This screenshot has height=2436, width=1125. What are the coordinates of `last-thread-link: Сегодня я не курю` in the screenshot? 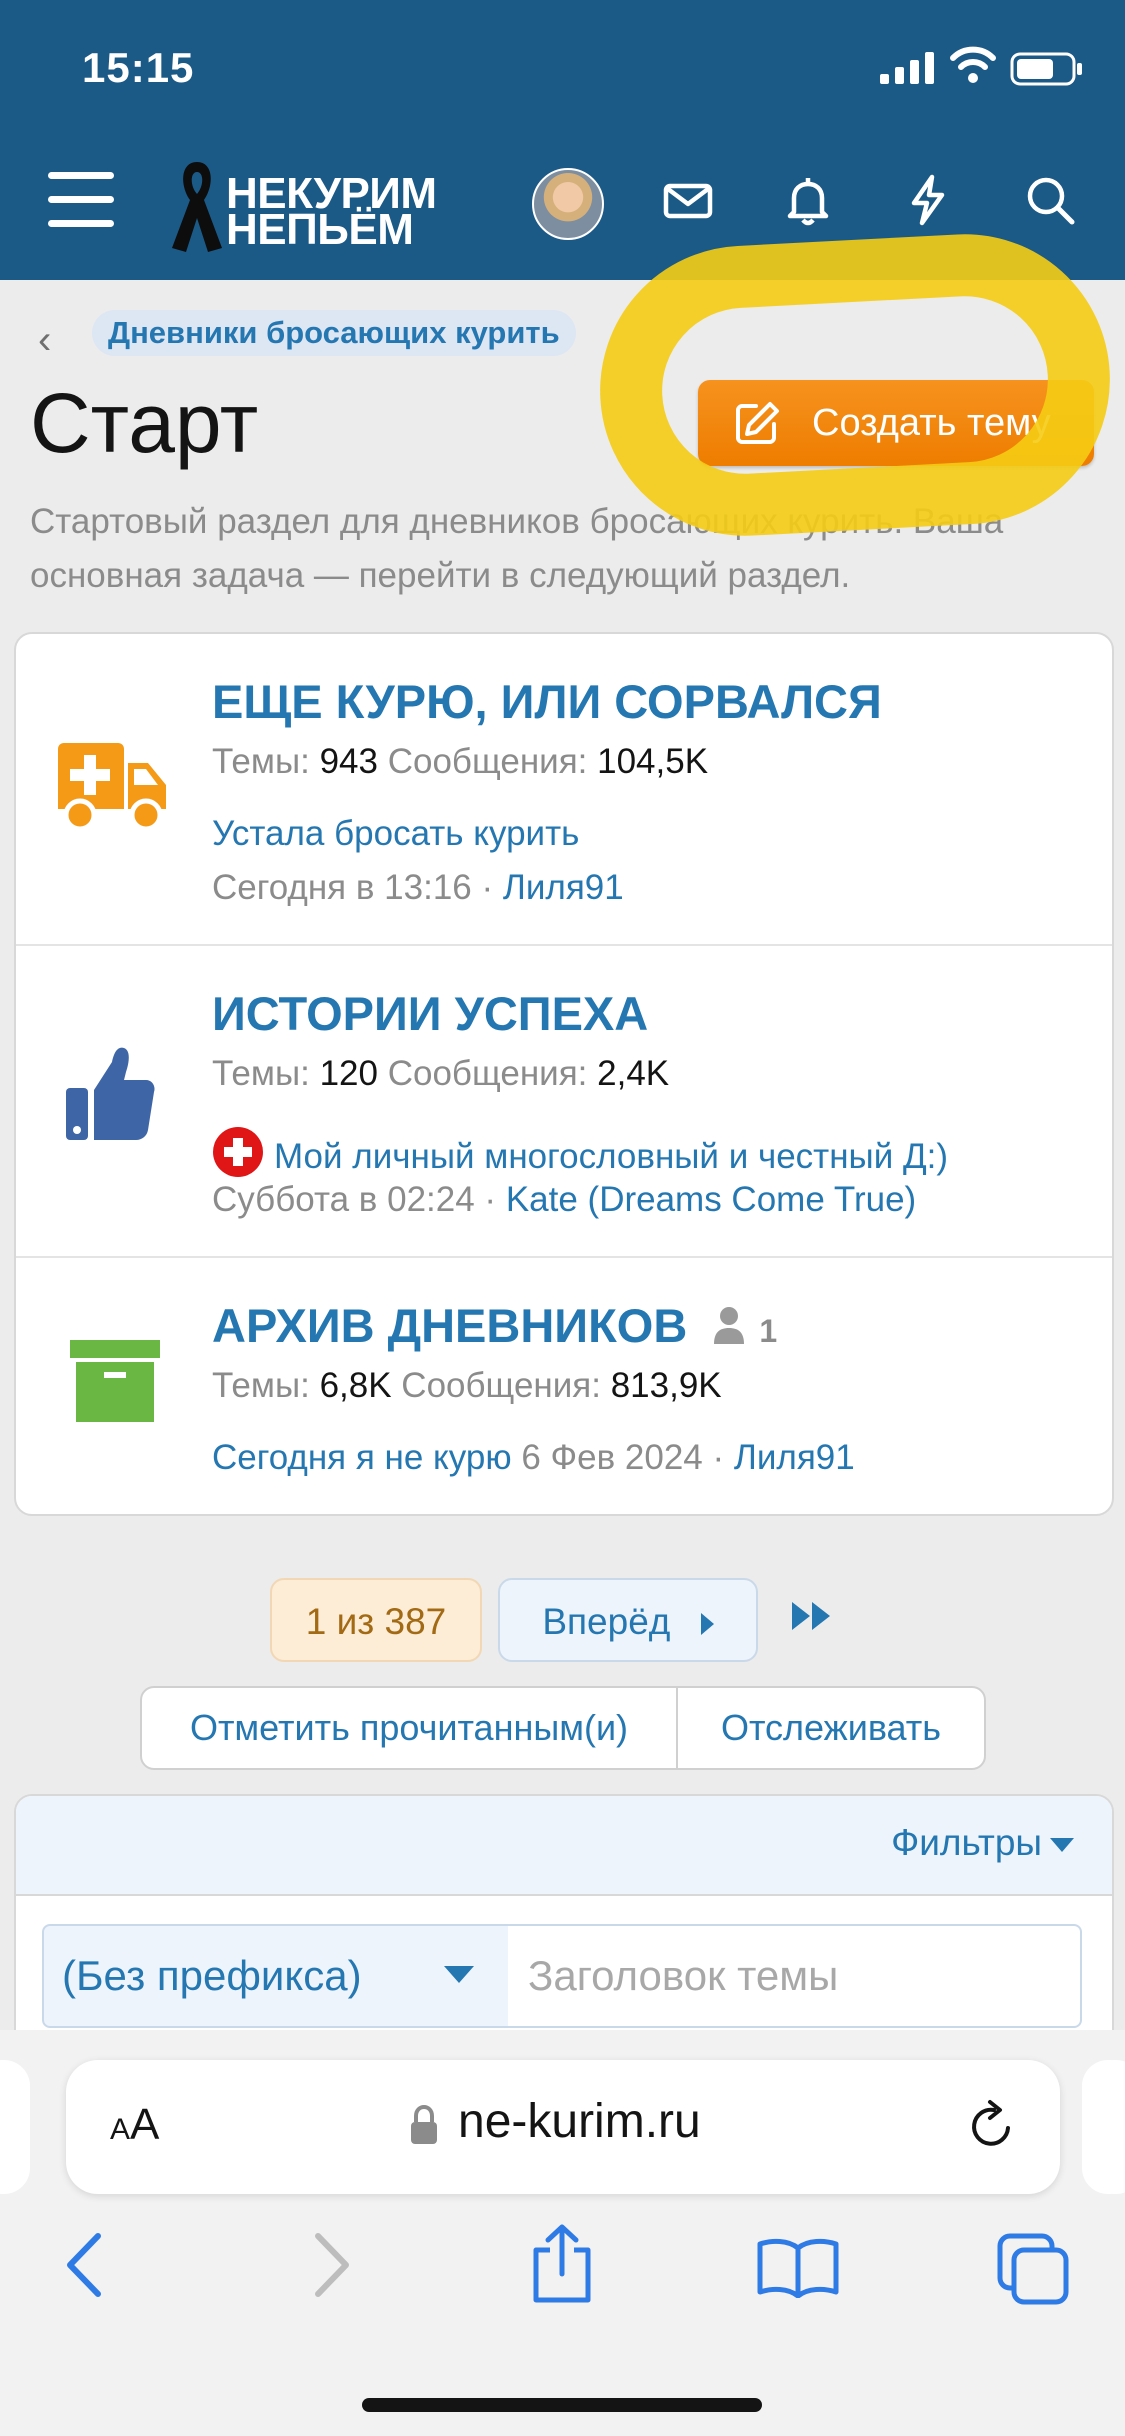 It's located at (362, 1457).